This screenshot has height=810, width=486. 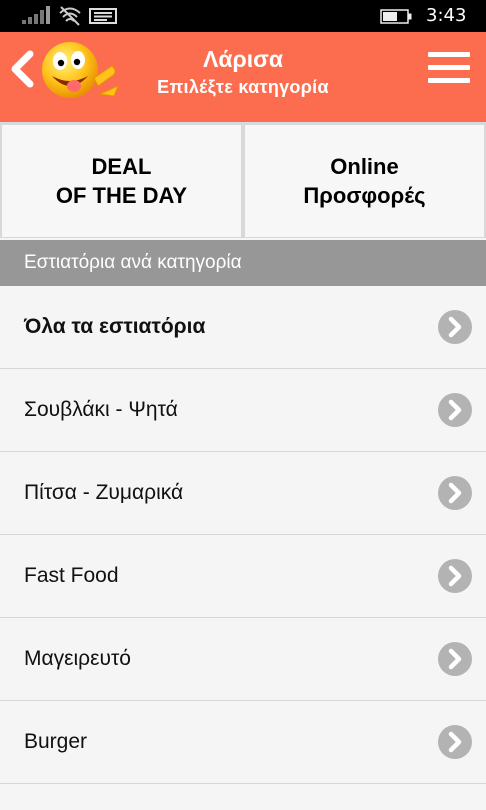 What do you see at coordinates (243, 263) in the screenshot?
I see `section-header: Εστιατόρια ανά κατηγορία` at bounding box center [243, 263].